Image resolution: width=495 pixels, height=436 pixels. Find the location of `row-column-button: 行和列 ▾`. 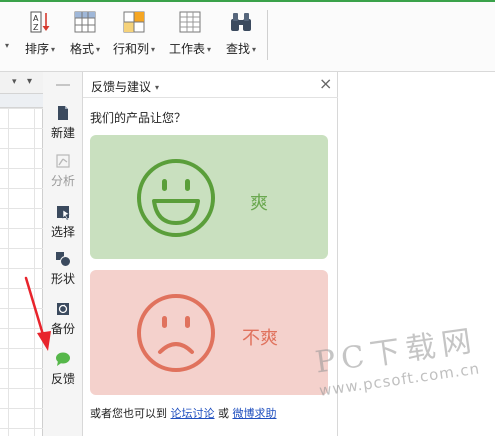

row-column-button: 行和列 ▾ is located at coordinates (134, 37).